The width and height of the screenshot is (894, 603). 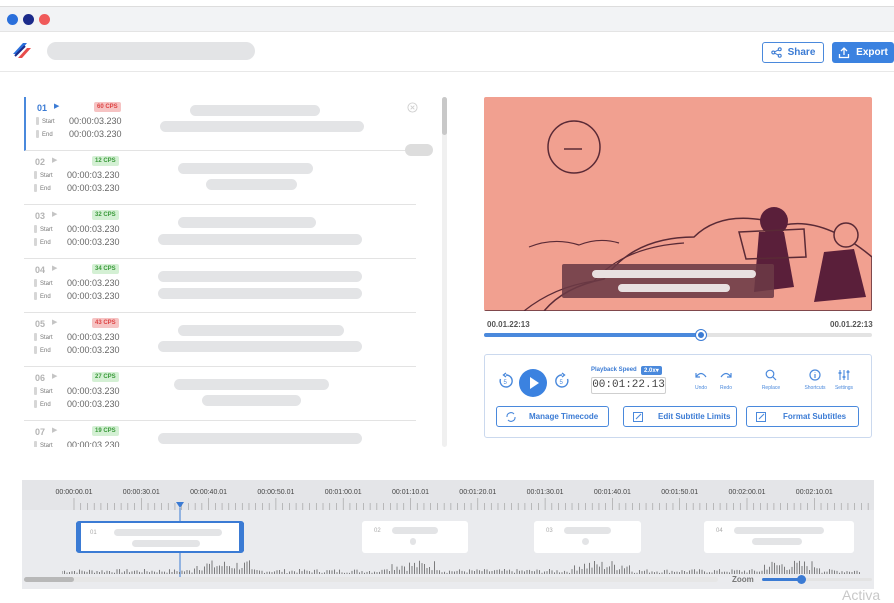 I want to click on subtitle-number: 01, so click(x=42, y=108).